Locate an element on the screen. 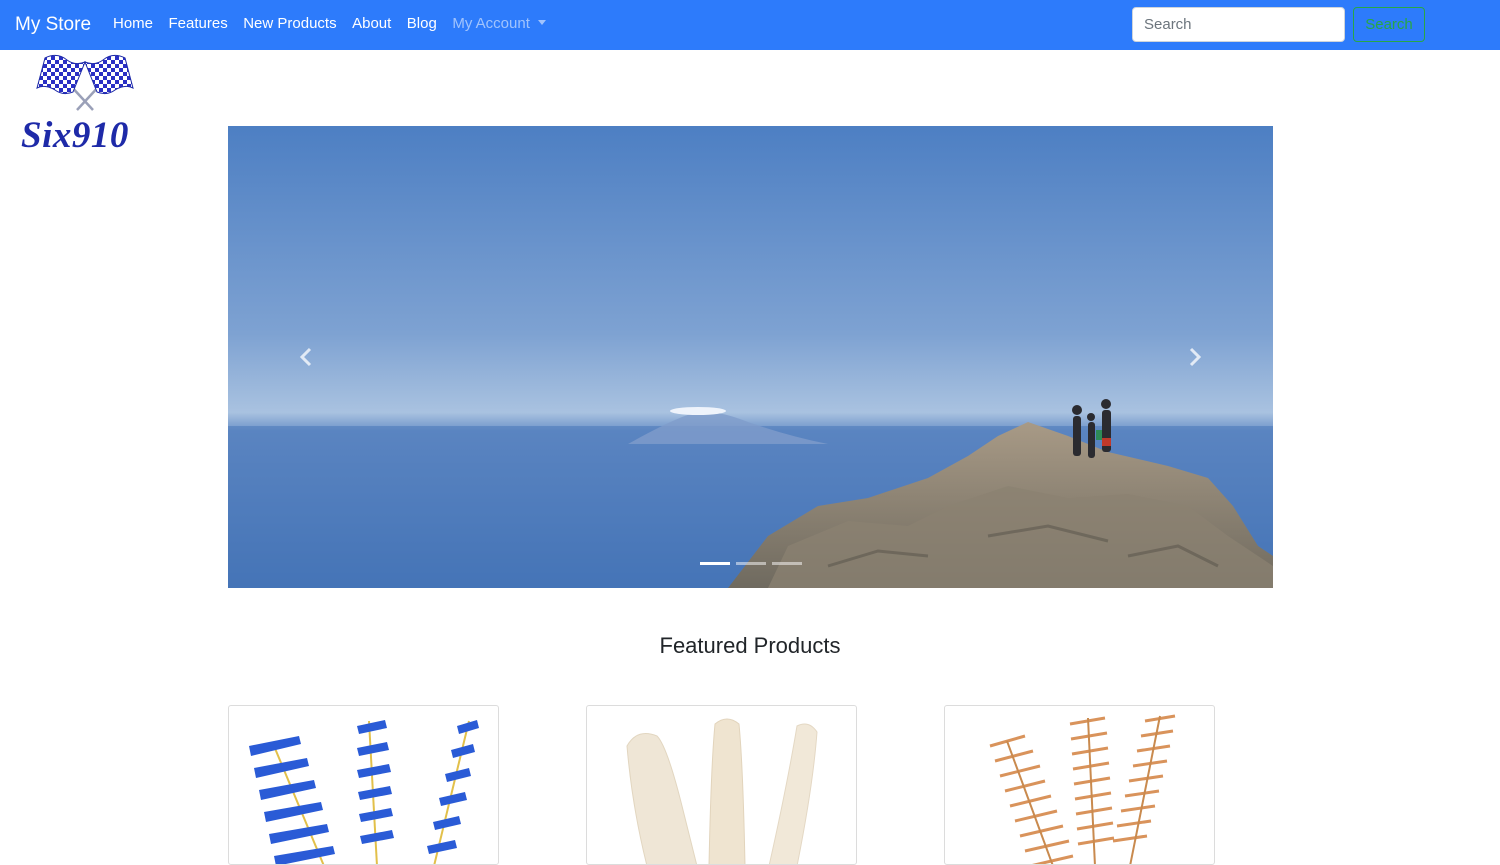  logo-text: Six910 is located at coordinates (75, 135).